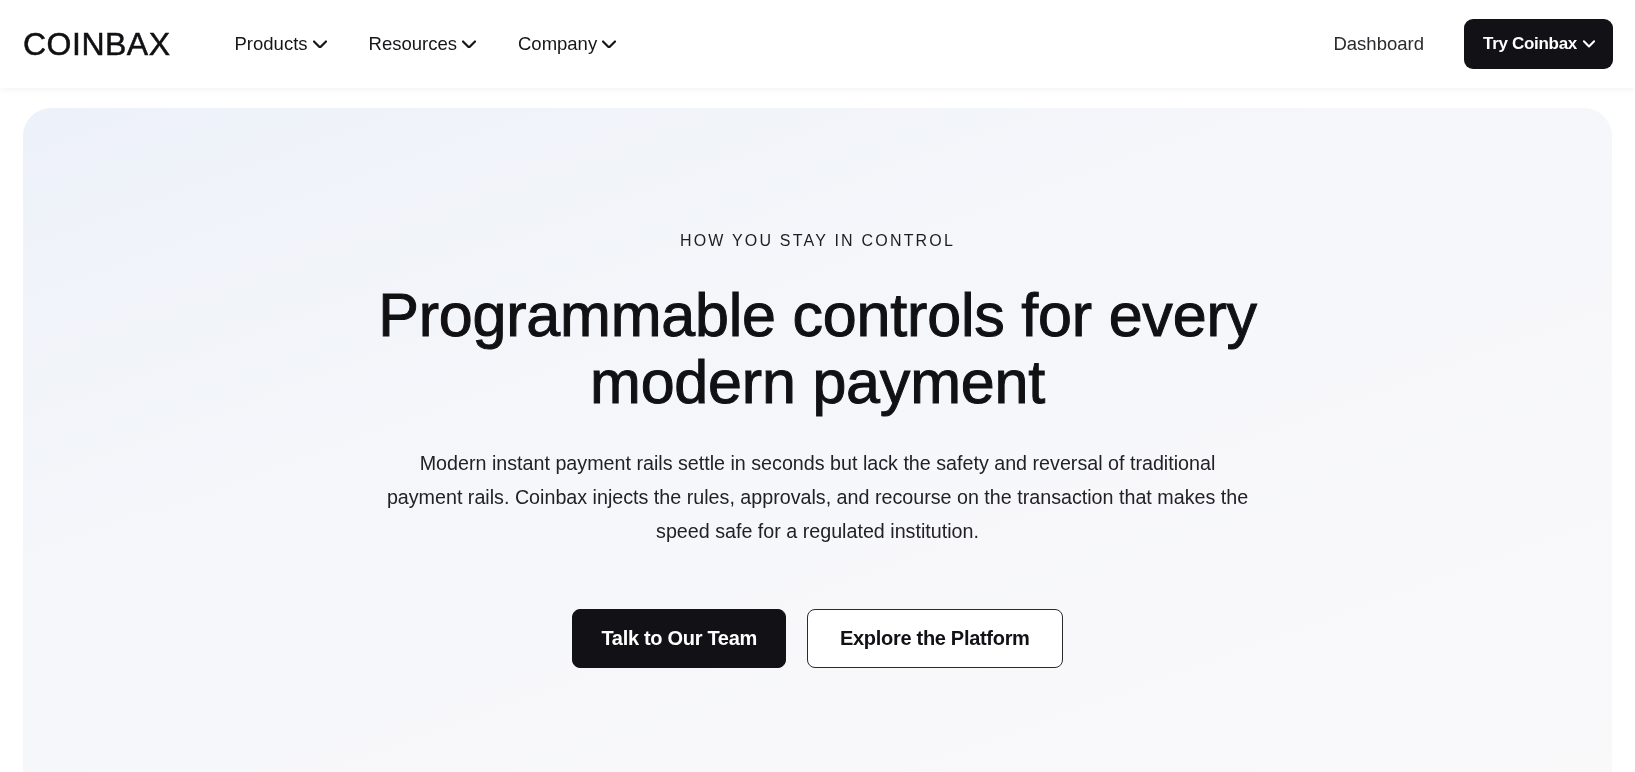  What do you see at coordinates (1378, 44) in the screenshot?
I see `dashboard-link: Dashboard` at bounding box center [1378, 44].